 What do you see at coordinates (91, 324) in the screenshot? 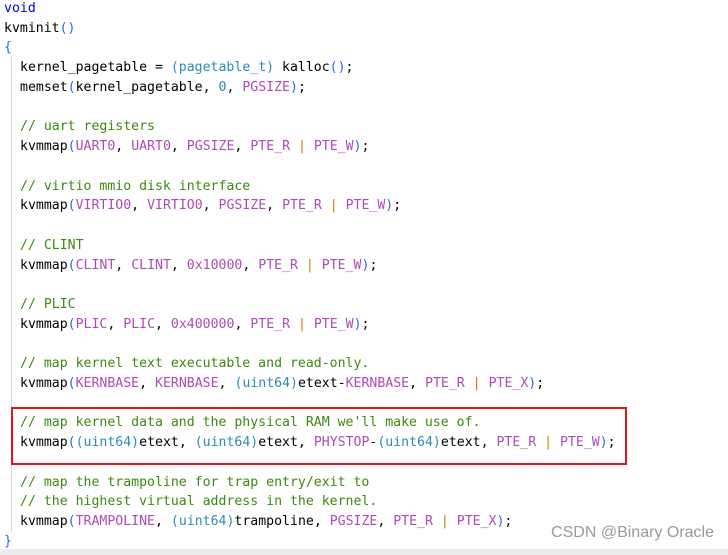
I see `code-token: PLIC` at bounding box center [91, 324].